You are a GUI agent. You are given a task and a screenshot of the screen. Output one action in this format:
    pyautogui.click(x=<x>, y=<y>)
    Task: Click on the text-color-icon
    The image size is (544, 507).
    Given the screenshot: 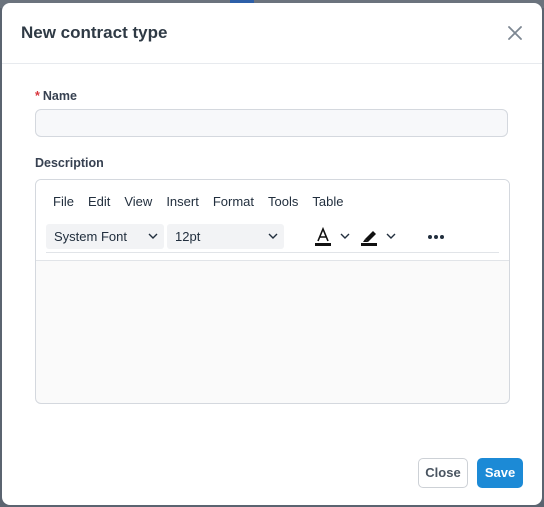 What is the action you would take?
    pyautogui.click(x=332, y=236)
    